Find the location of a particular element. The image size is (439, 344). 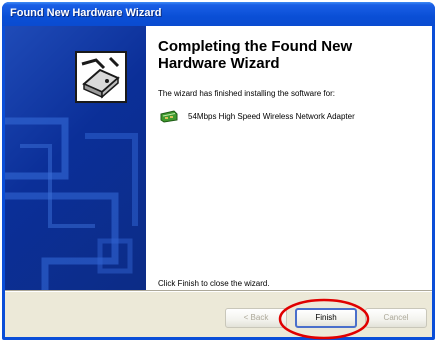

cancel-button: Cancel is located at coordinates (396, 318).